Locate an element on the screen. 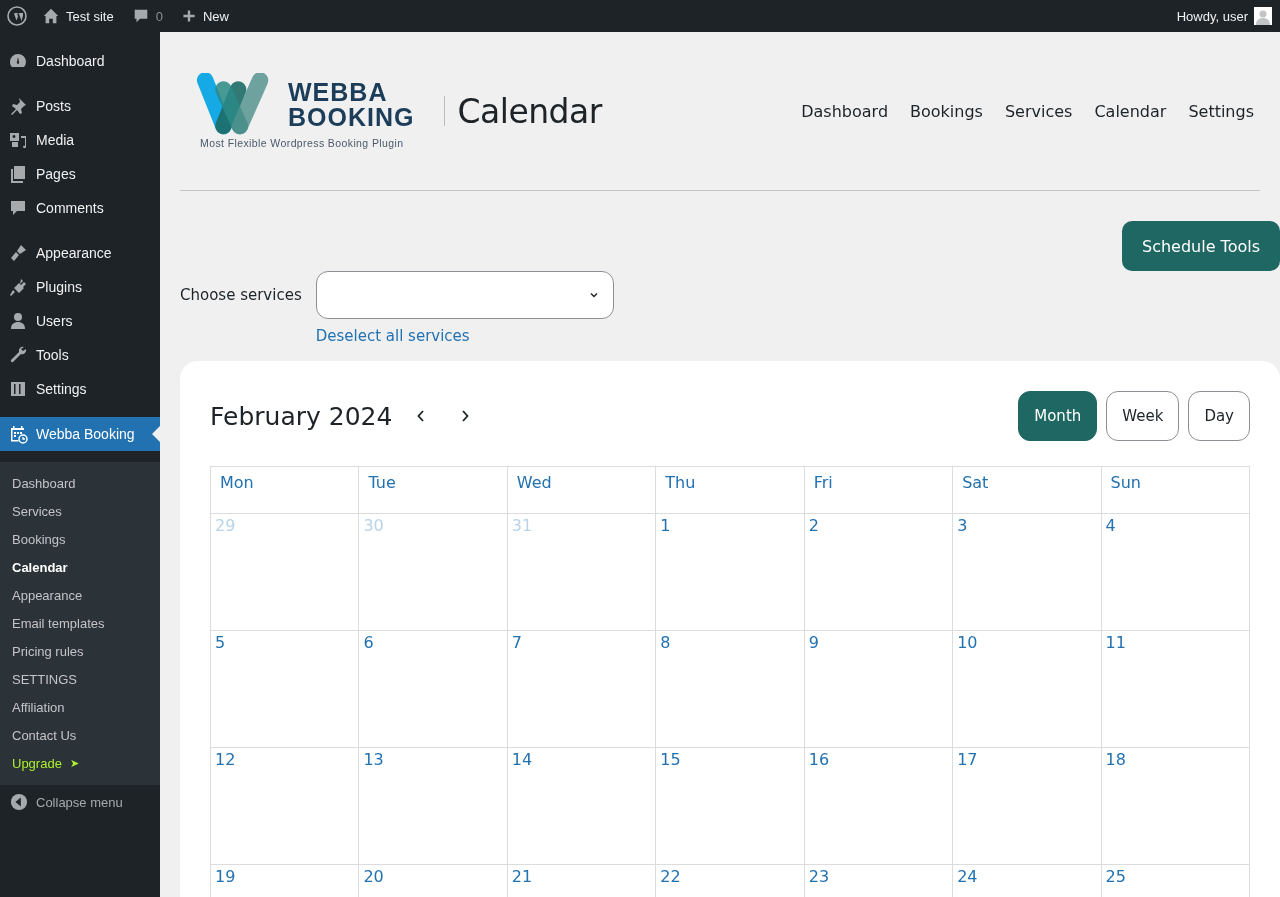 This screenshot has height=897, width=1280. submenu-item: Appearance is located at coordinates (80, 595).